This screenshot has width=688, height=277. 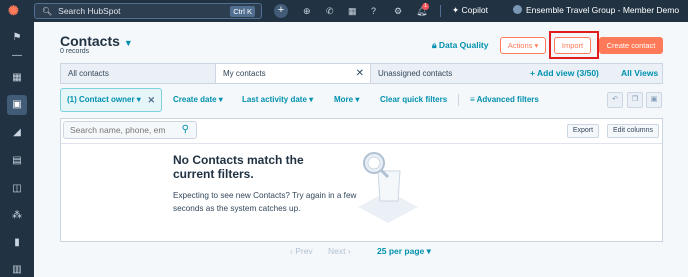 I want to click on more-filters-dropdown: More ▾, so click(x=346, y=99).